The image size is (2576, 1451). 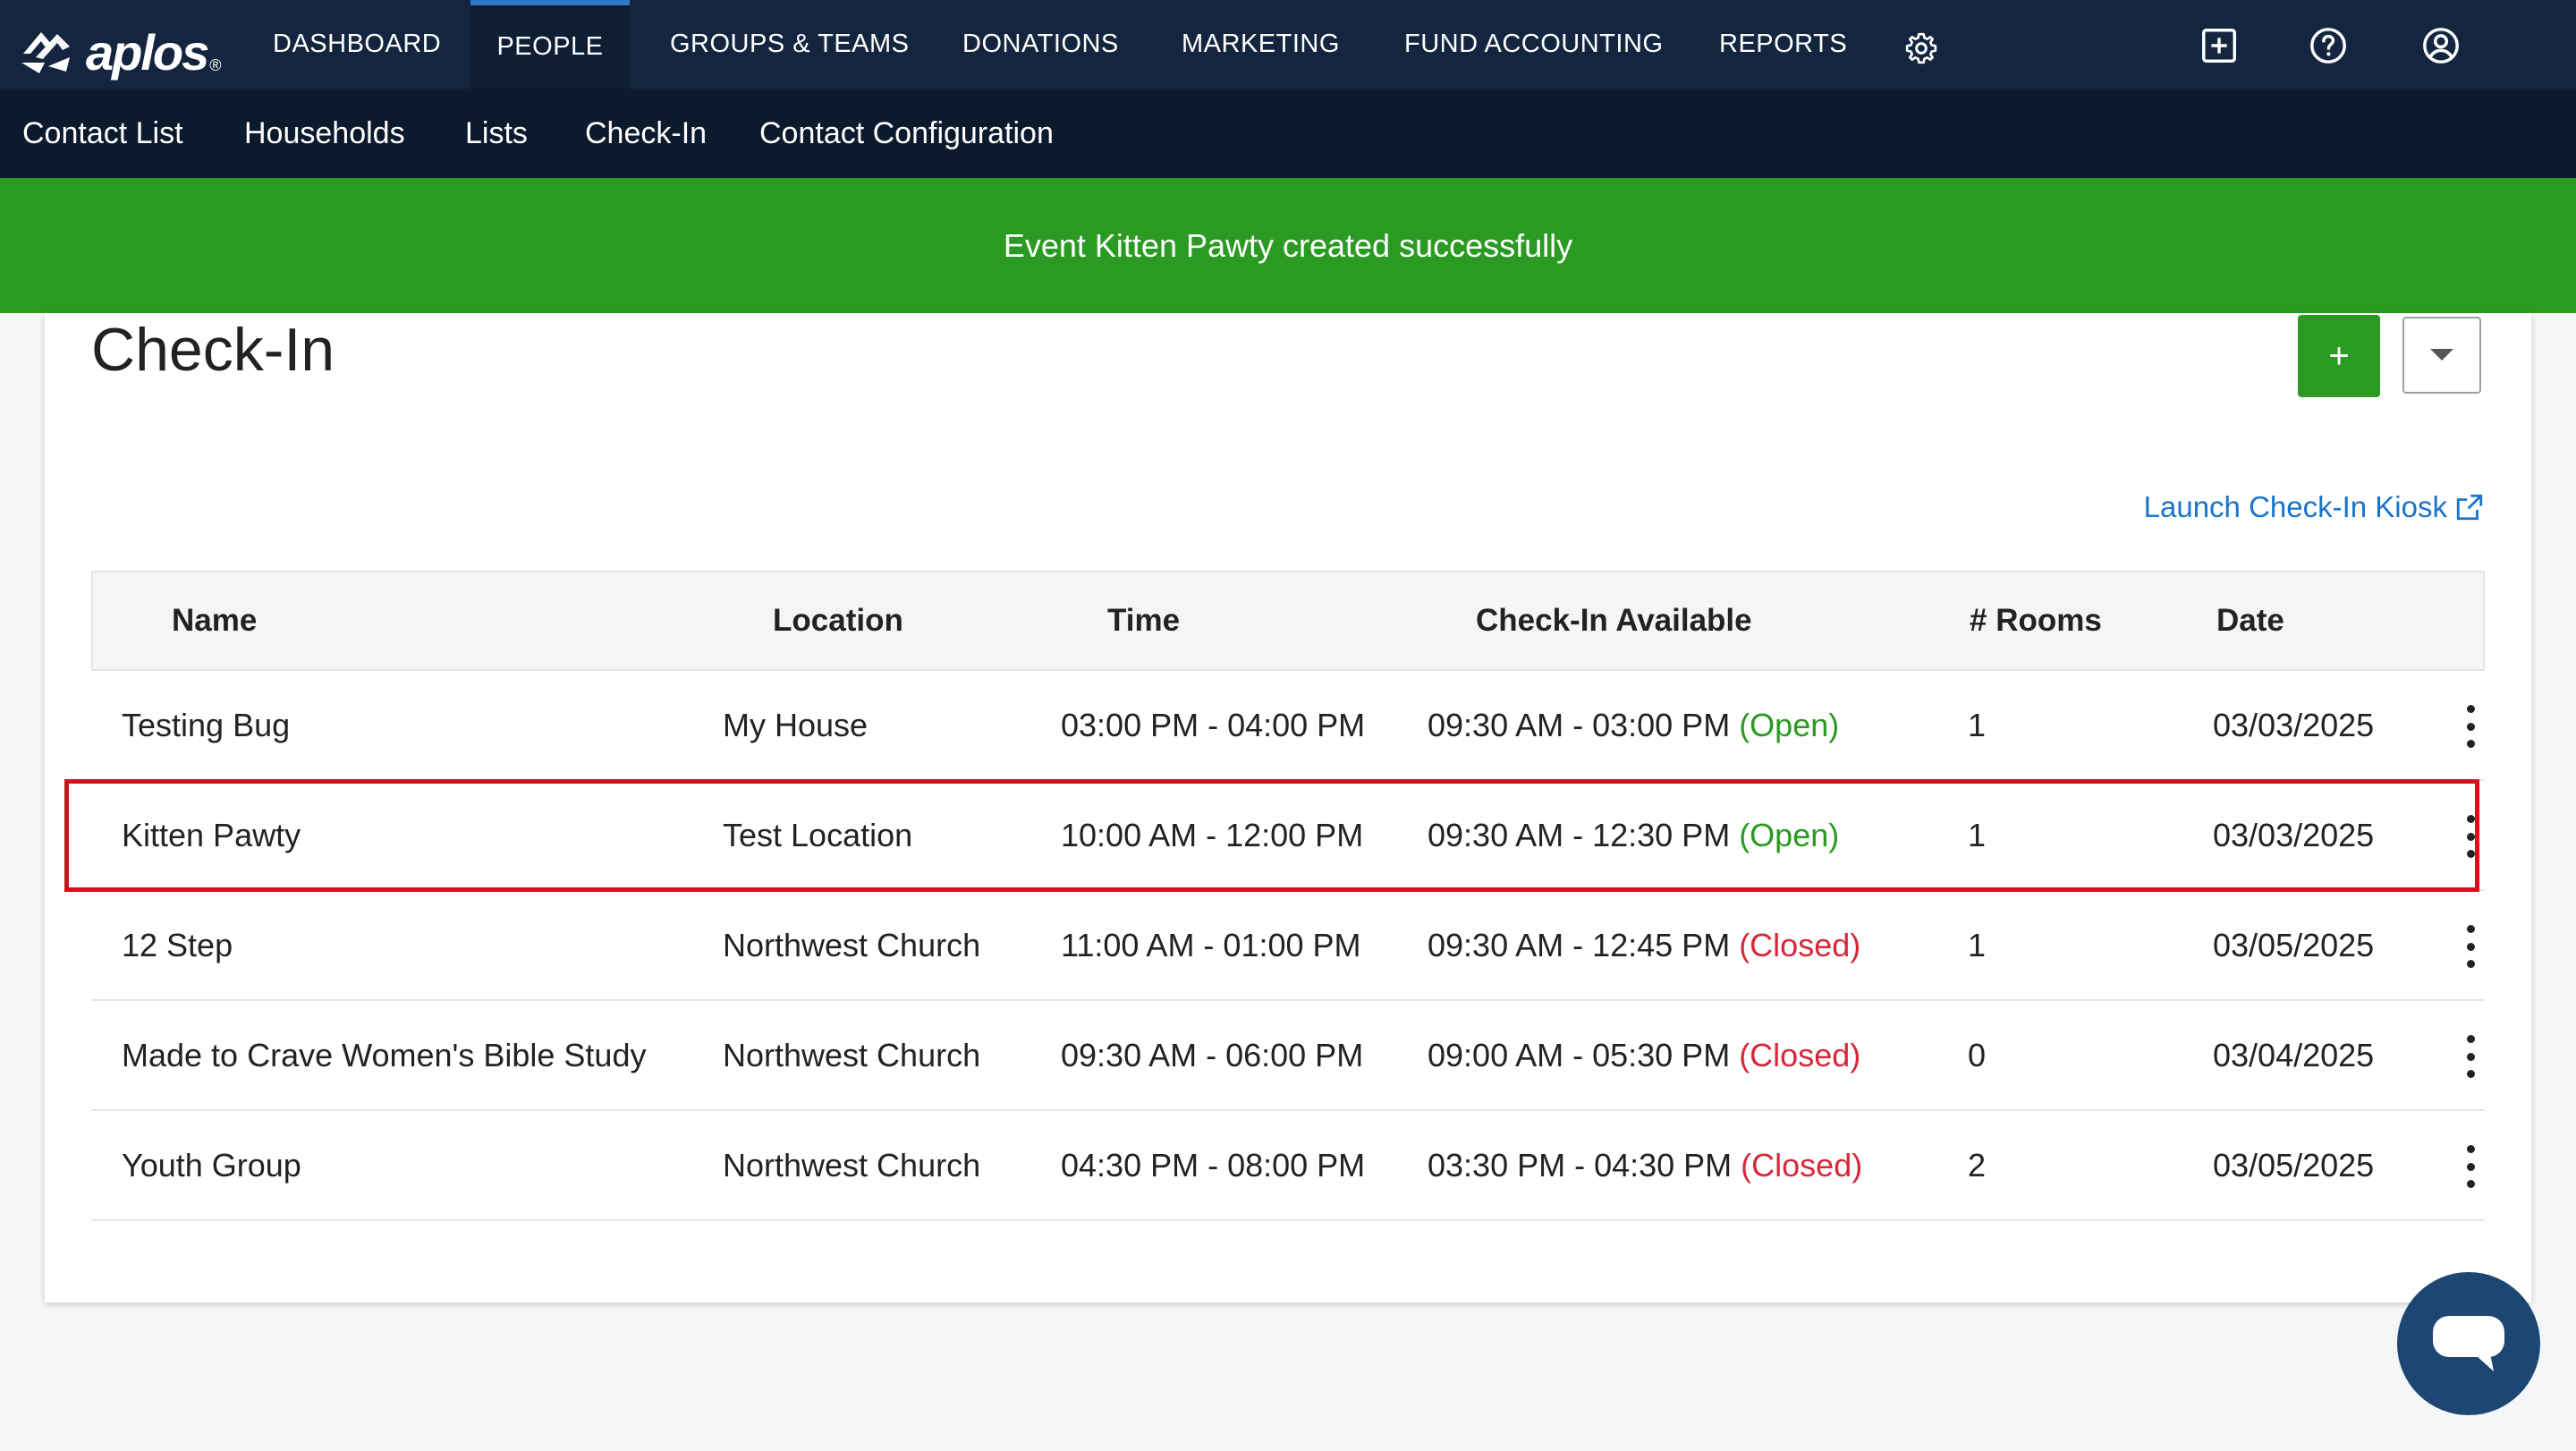 I want to click on logo-registered: ®, so click(x=215, y=65).